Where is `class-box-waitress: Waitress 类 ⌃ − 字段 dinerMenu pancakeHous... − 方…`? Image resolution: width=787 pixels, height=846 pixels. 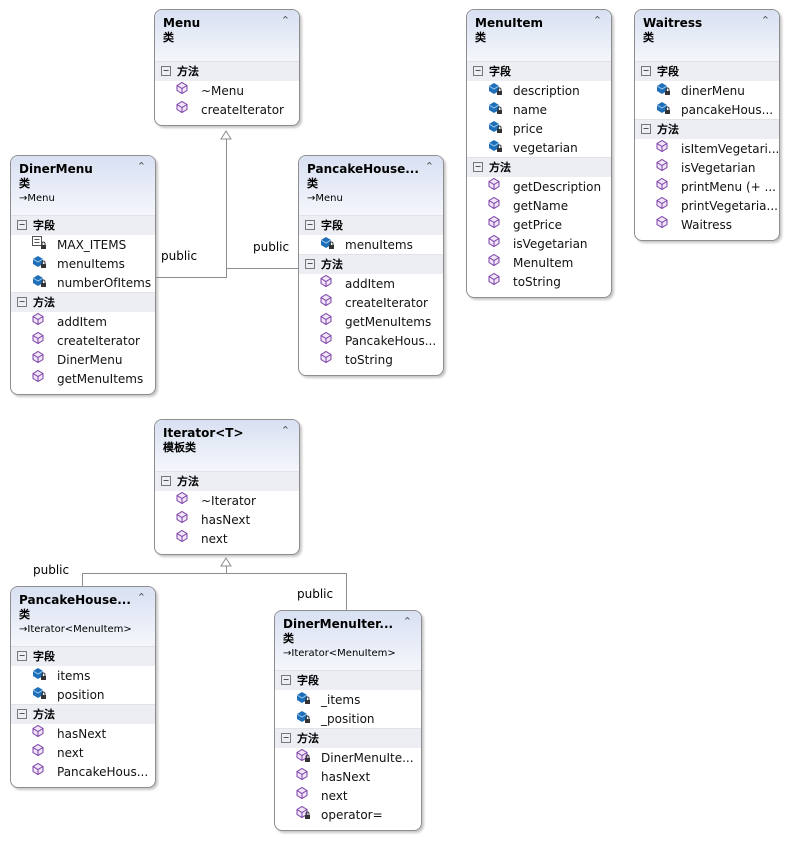
class-box-waitress: Waitress 类 ⌃ − 字段 dinerMenu pancakeHous... − 方… is located at coordinates (707, 125).